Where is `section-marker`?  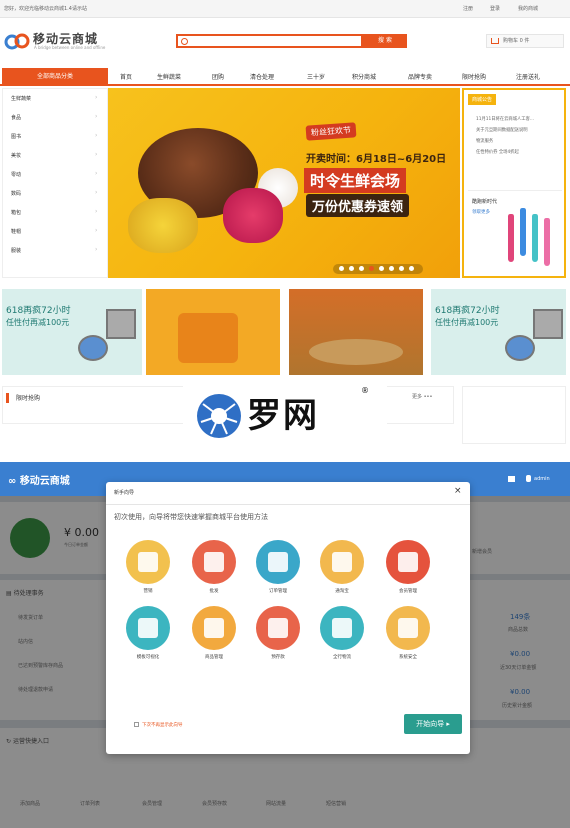
section-marker is located at coordinates (7, 398).